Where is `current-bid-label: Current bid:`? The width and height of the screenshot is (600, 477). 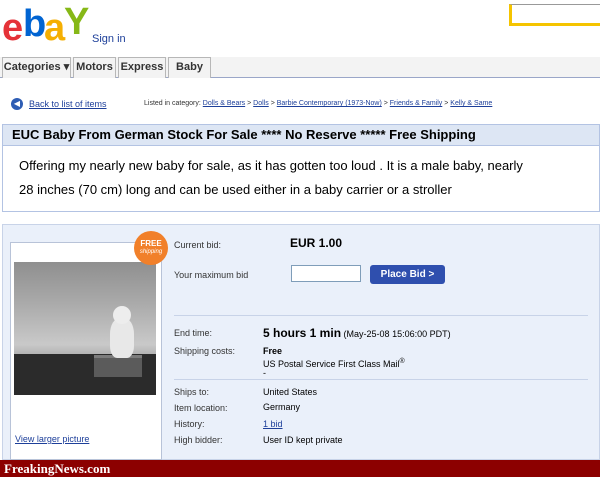
current-bid-label: Current bid: is located at coordinates (198, 245).